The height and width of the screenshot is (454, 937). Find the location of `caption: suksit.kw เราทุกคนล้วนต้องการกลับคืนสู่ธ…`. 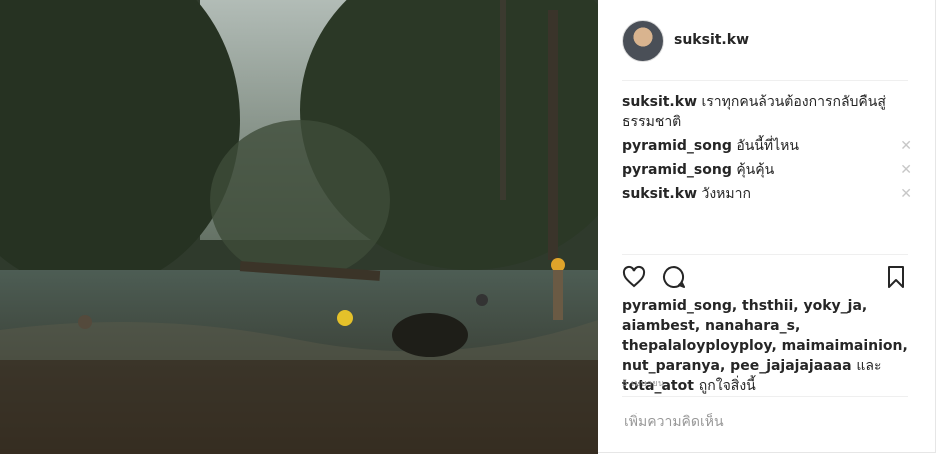

caption: suksit.kw เราทุกคนล้วนต้องการกลับคืนสู่ธ… is located at coordinates (767, 112).